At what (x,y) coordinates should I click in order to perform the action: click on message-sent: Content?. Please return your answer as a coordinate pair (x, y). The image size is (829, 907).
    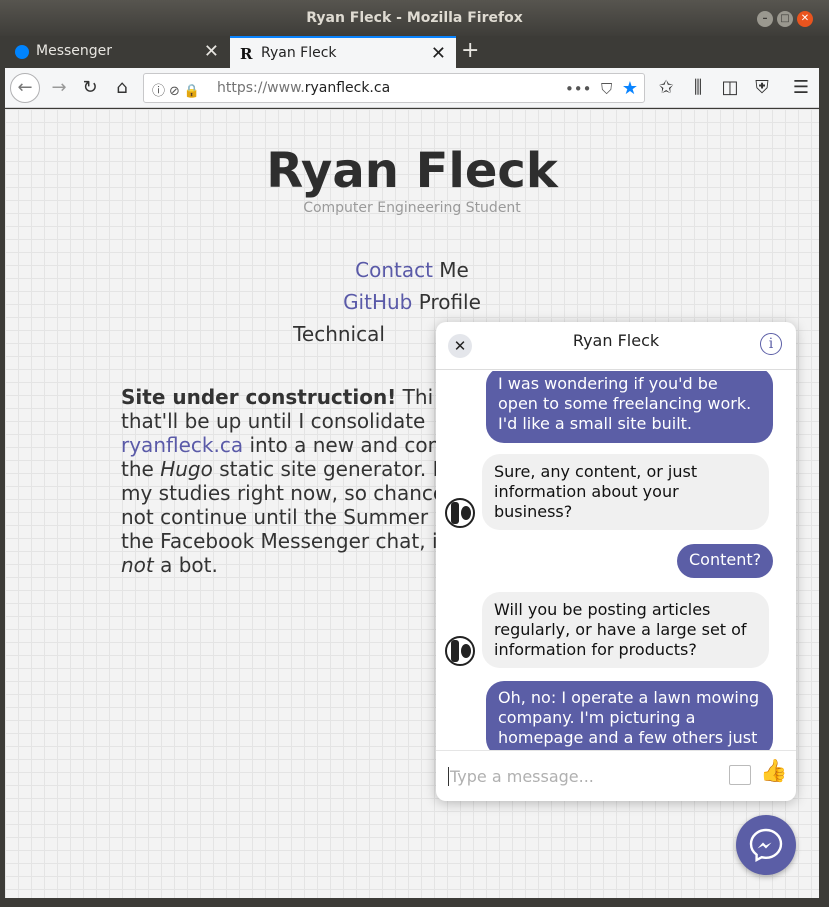
    Looking at the image, I should click on (725, 561).